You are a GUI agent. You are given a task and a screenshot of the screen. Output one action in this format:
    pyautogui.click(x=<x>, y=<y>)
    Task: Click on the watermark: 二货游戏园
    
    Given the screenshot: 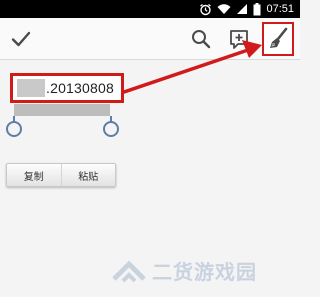 What is the action you would take?
    pyautogui.click(x=184, y=270)
    